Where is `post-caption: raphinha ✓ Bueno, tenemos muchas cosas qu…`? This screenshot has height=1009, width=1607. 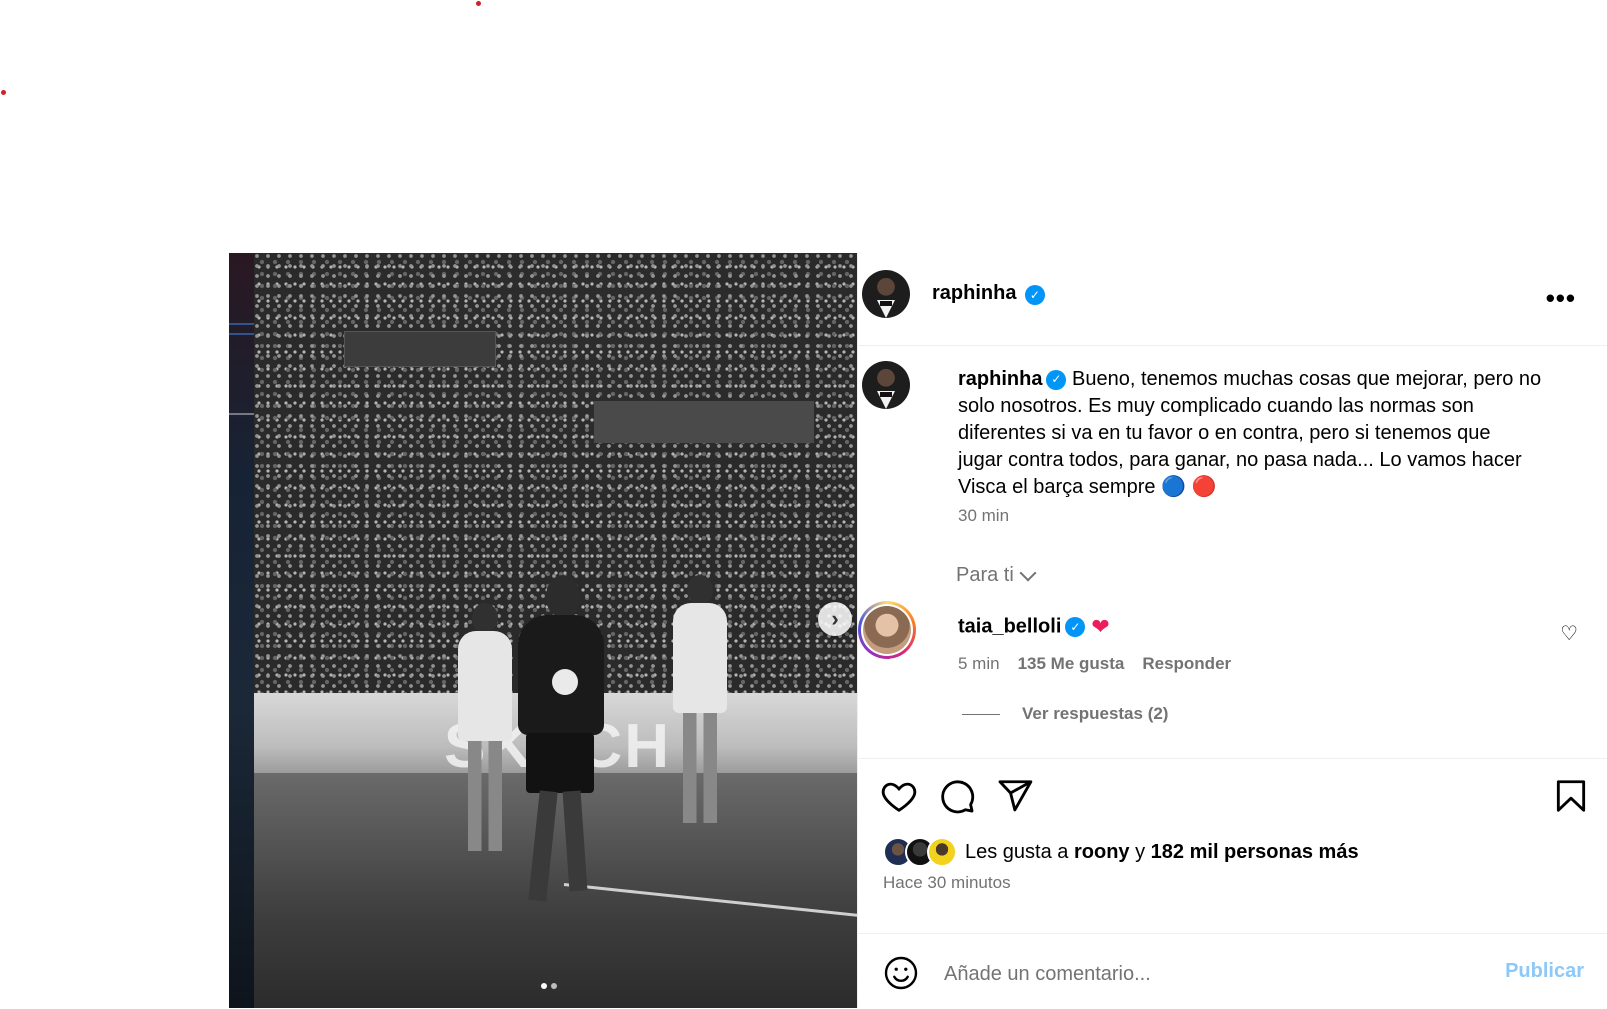 post-caption: raphinha ✓ Bueno, tenemos muchas cosas qu… is located at coordinates (1258, 433).